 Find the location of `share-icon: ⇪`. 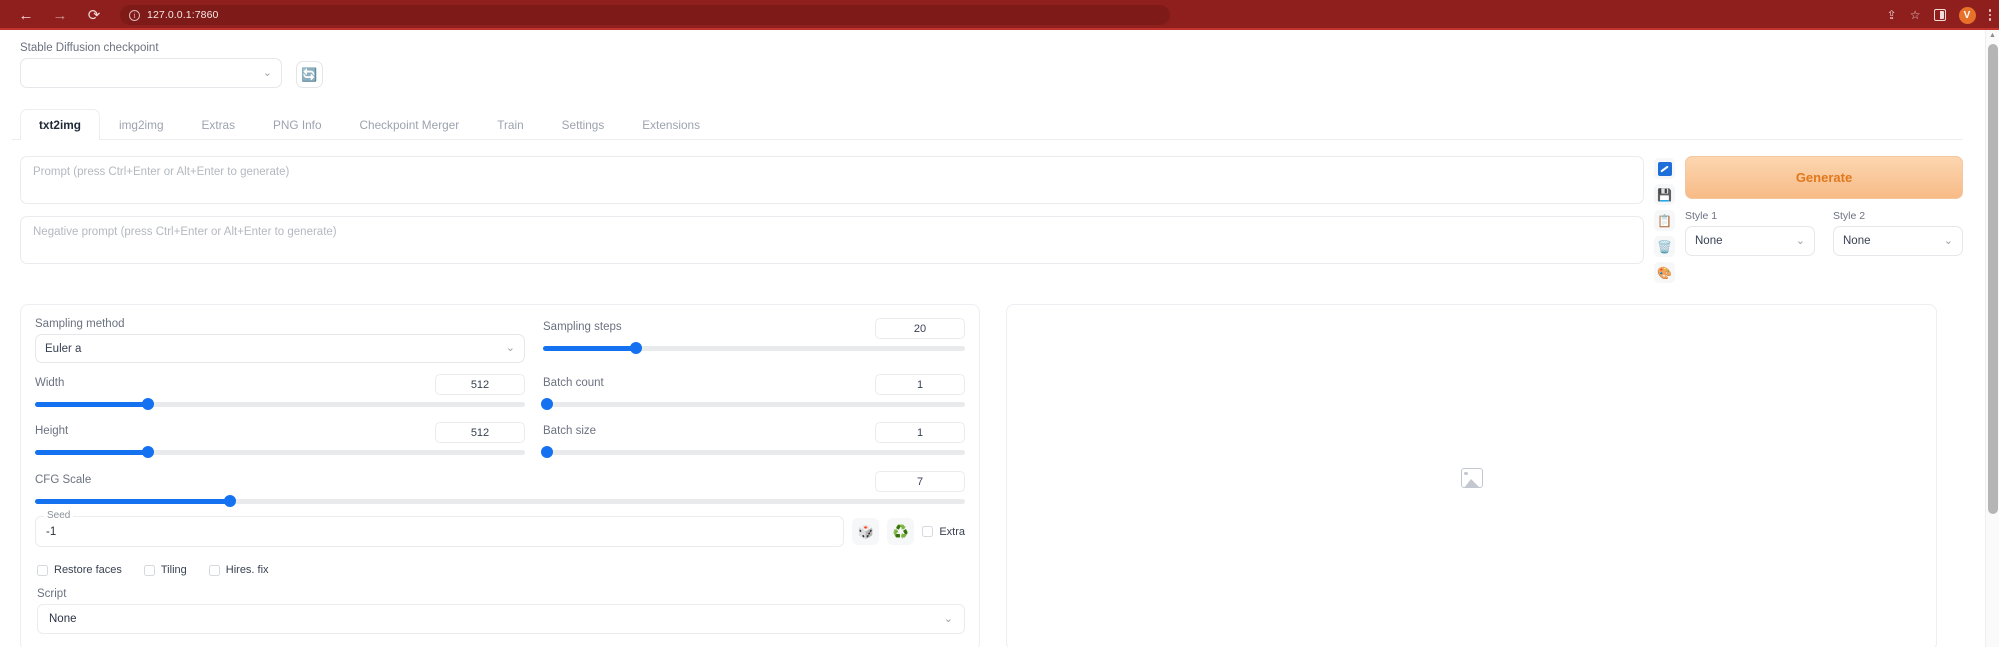

share-icon: ⇪ is located at coordinates (1892, 15).